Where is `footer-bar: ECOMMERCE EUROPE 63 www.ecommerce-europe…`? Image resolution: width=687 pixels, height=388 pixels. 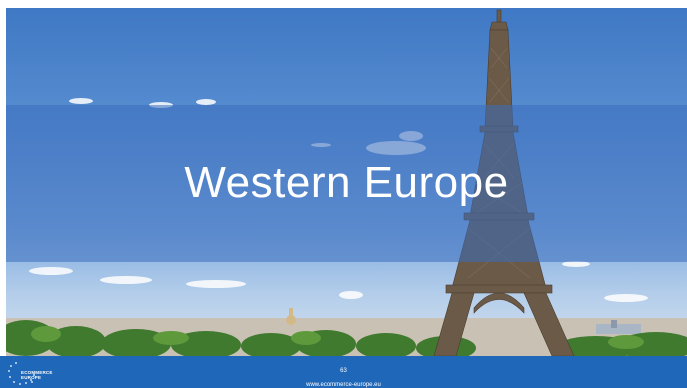 footer-bar: ECOMMERCE EUROPE 63 www.ecommerce-europe… is located at coordinates (343, 372).